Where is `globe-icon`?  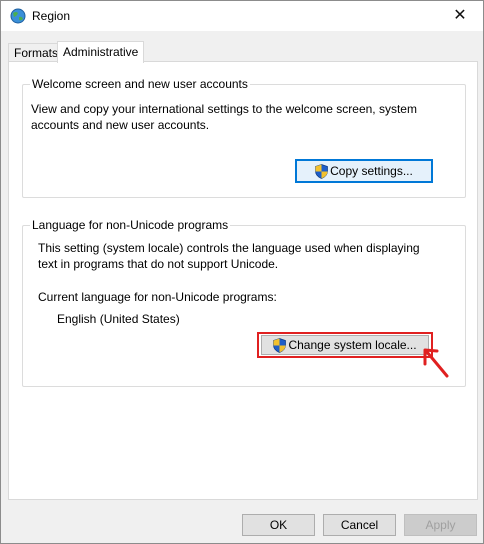
globe-icon is located at coordinates (18, 16).